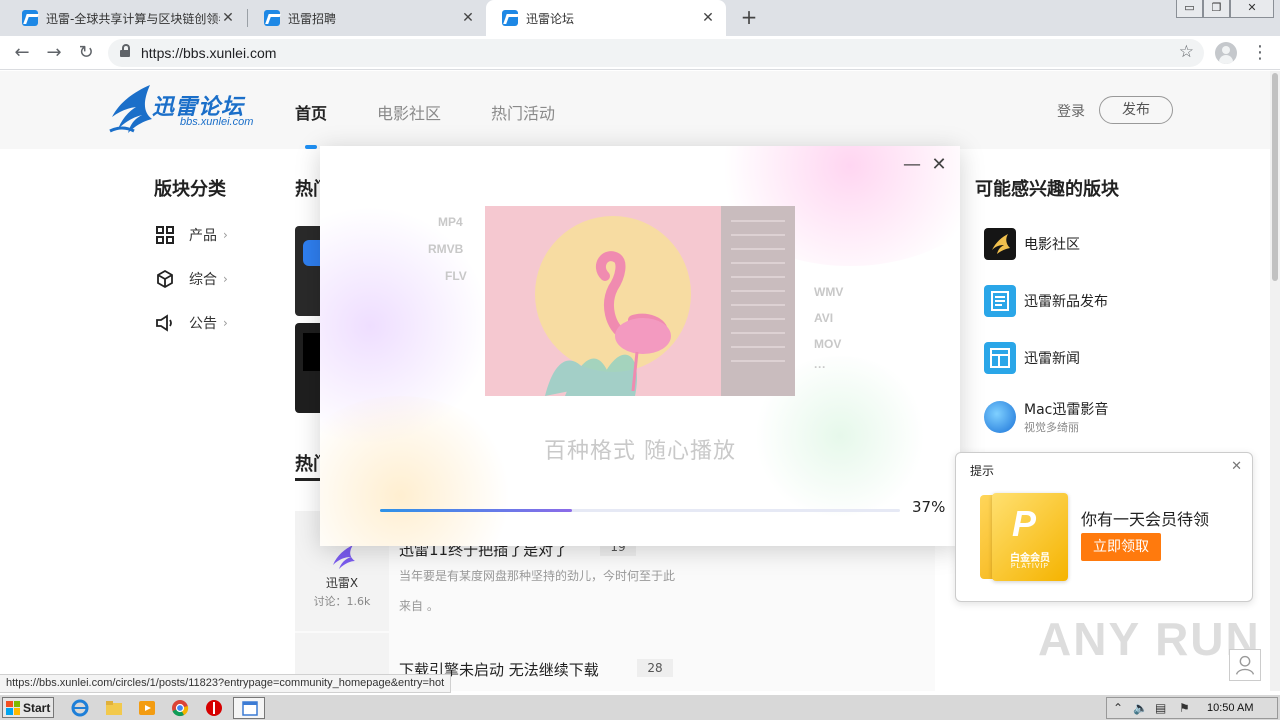 The image size is (1280, 722). What do you see at coordinates (147, 708) in the screenshot?
I see `media-player-icon` at bounding box center [147, 708].